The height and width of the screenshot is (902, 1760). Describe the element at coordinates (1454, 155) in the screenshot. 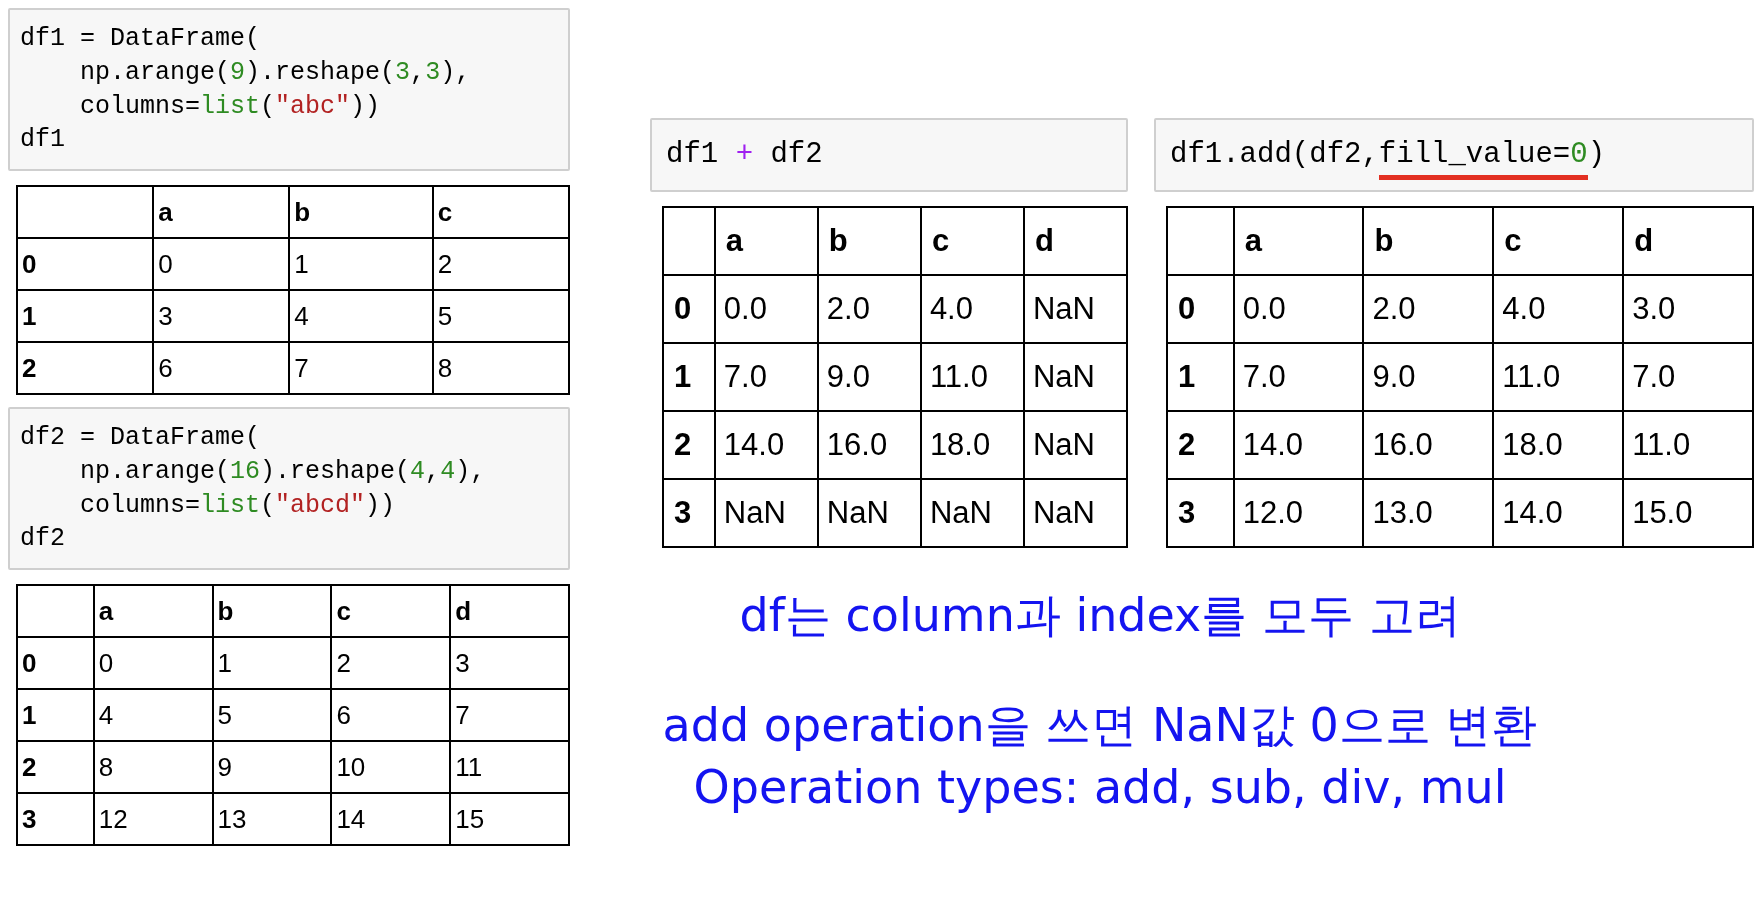

I see `code-cell: df1.add(df2,fill_value=0)` at that location.